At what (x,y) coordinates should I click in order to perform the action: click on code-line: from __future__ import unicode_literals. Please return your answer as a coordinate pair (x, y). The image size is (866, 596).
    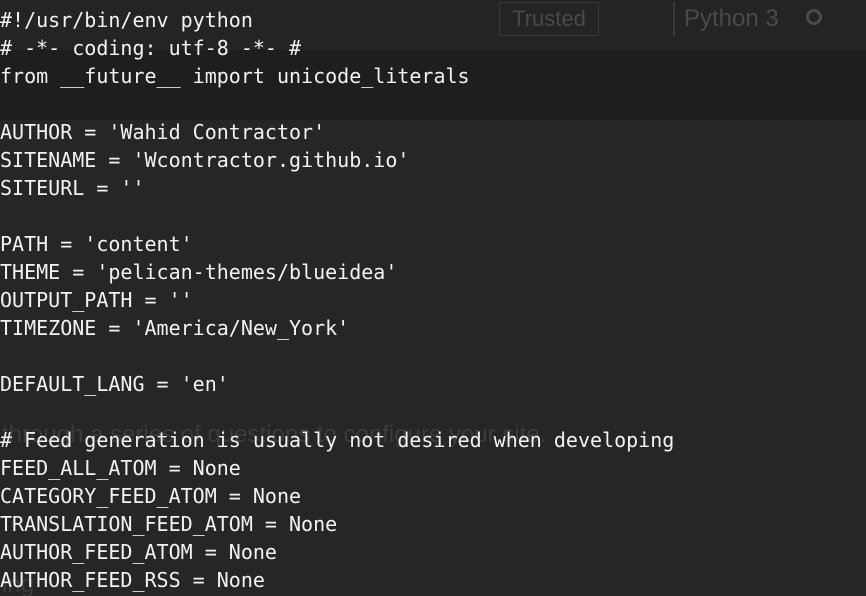
    Looking at the image, I should click on (235, 76).